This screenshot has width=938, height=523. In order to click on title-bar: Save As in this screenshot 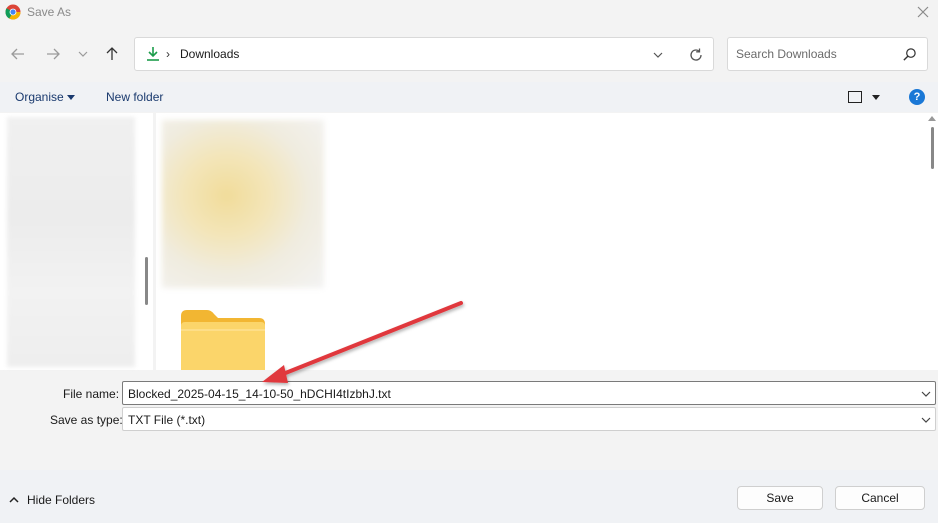, I will do `click(469, 13)`.